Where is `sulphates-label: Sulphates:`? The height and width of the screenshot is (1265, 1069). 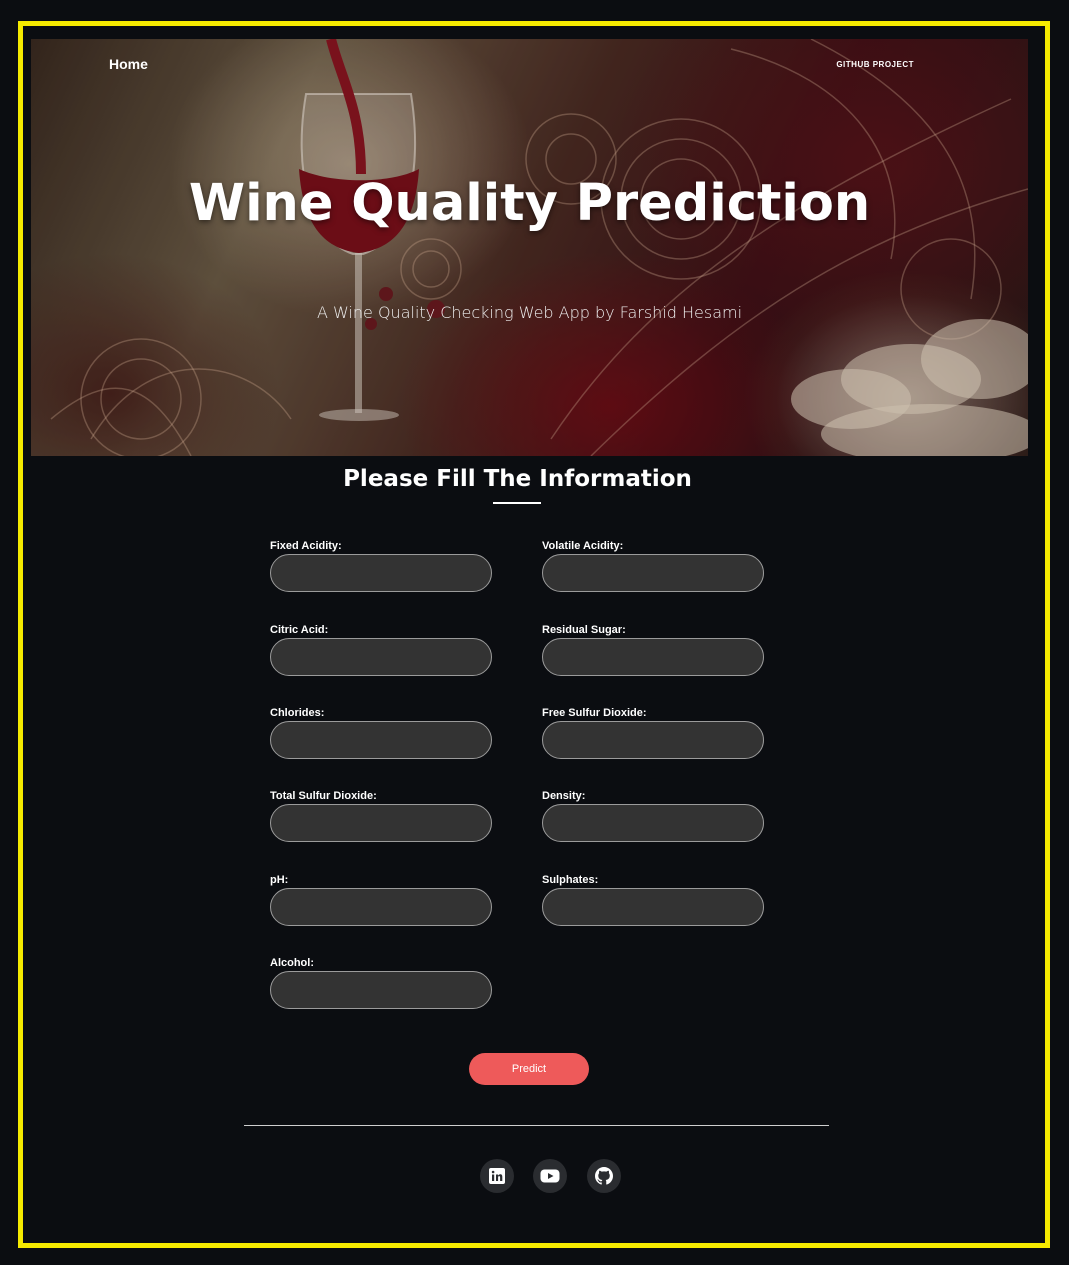 sulphates-label: Sulphates: is located at coordinates (570, 880).